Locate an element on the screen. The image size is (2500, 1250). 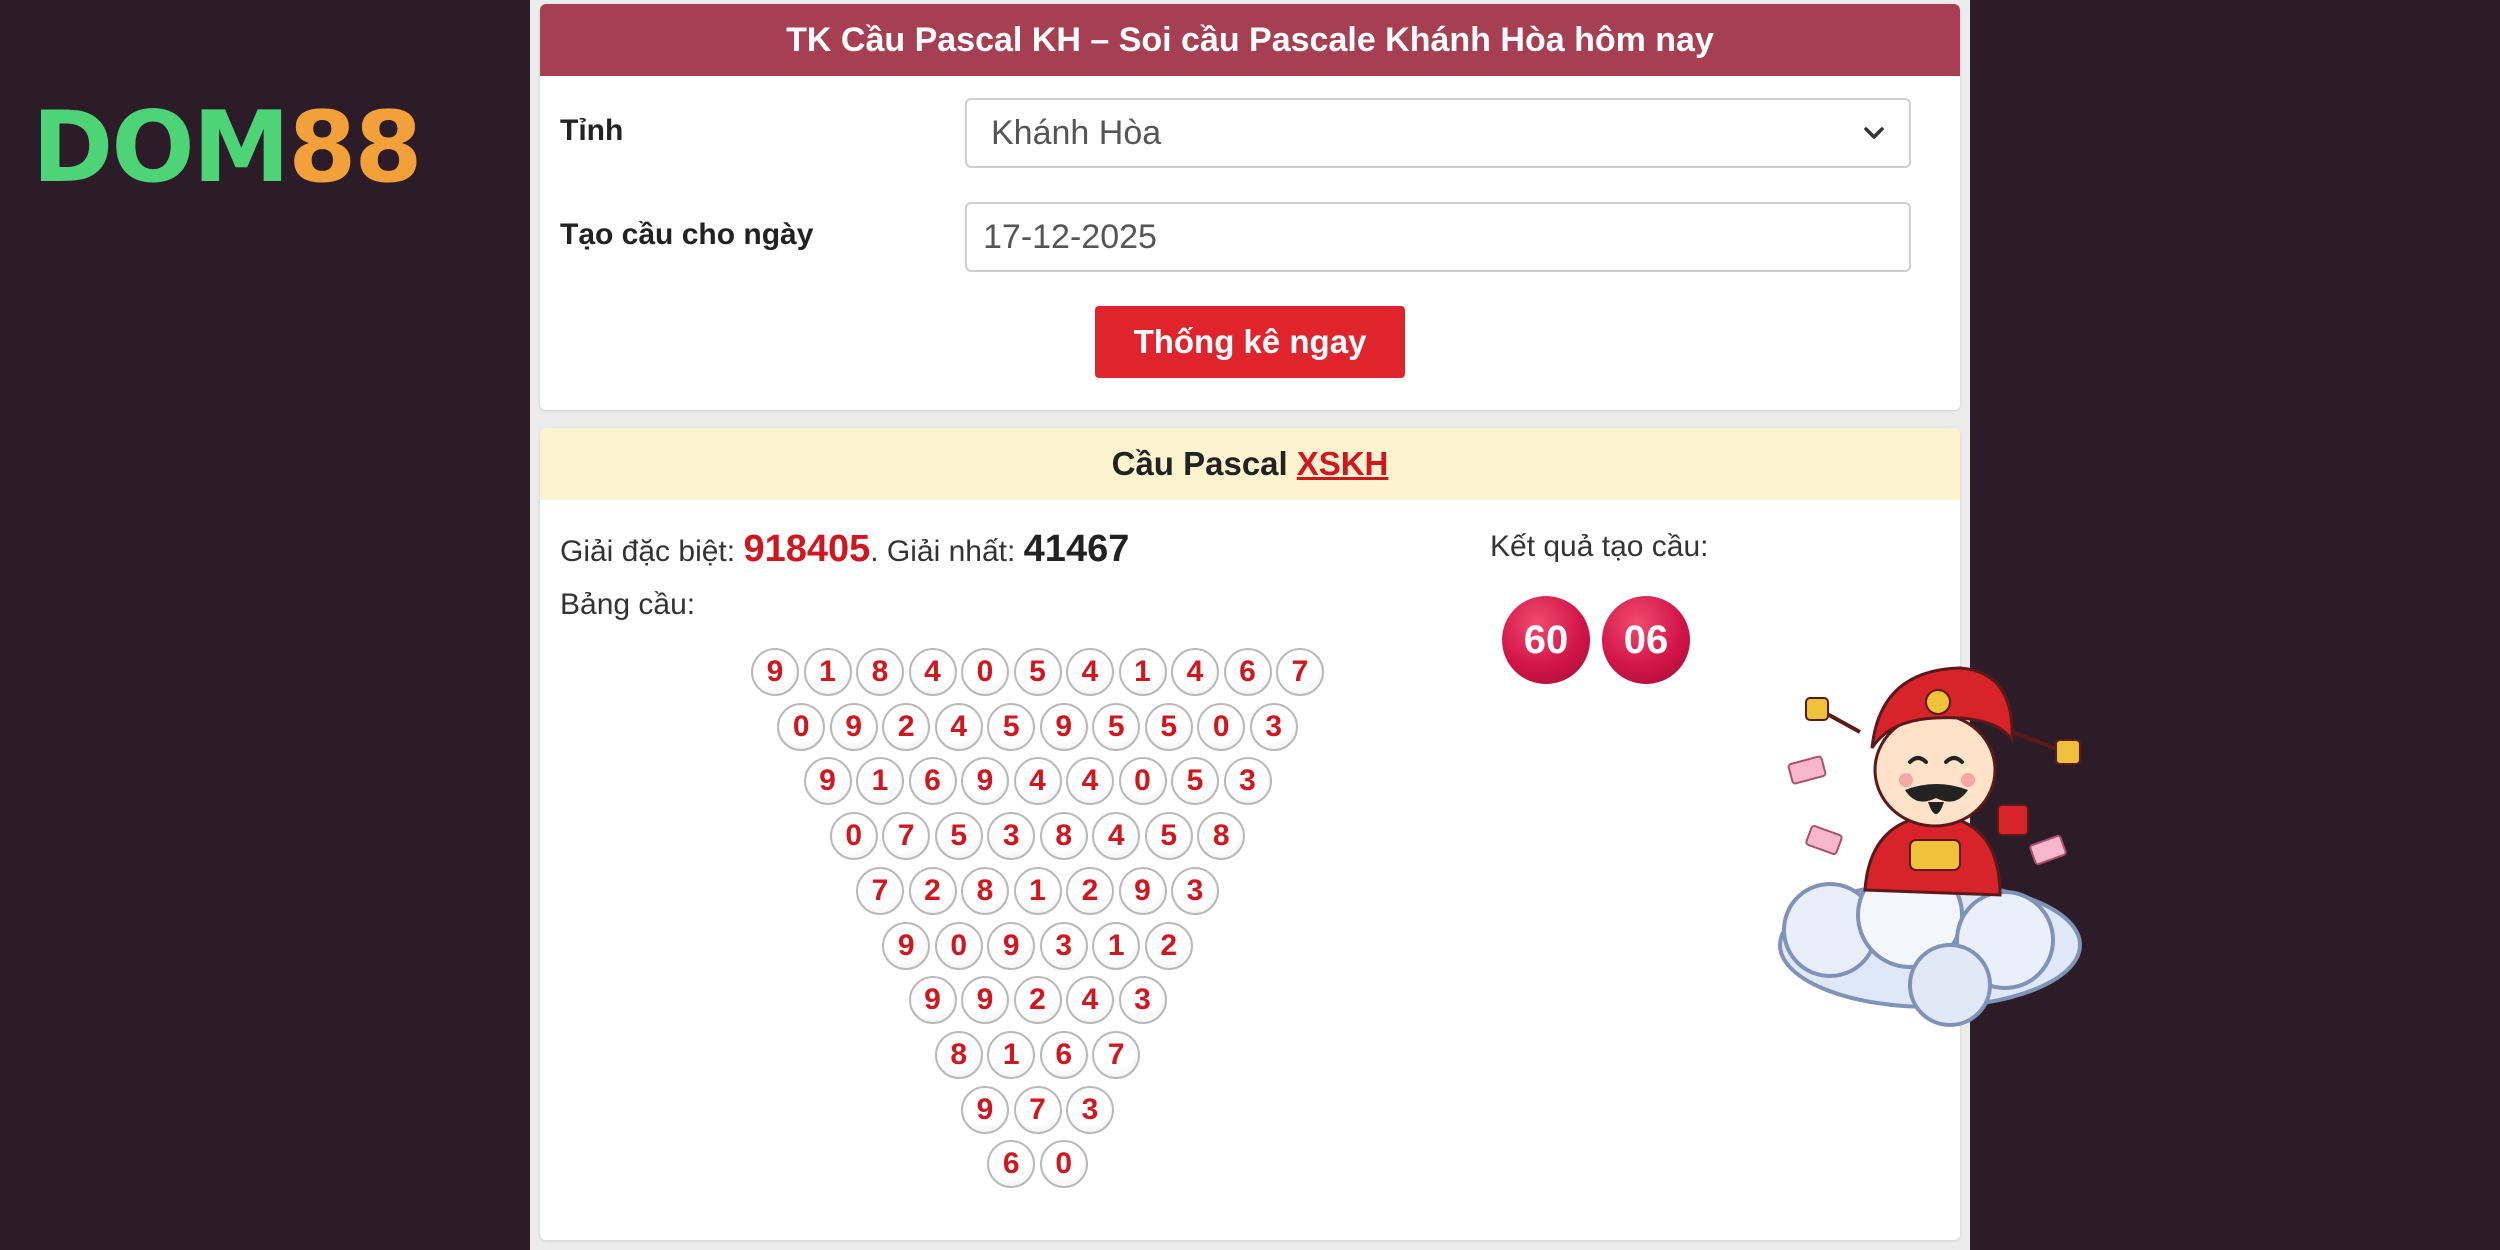
submit-button: Thống kê ngay is located at coordinates (1250, 342).